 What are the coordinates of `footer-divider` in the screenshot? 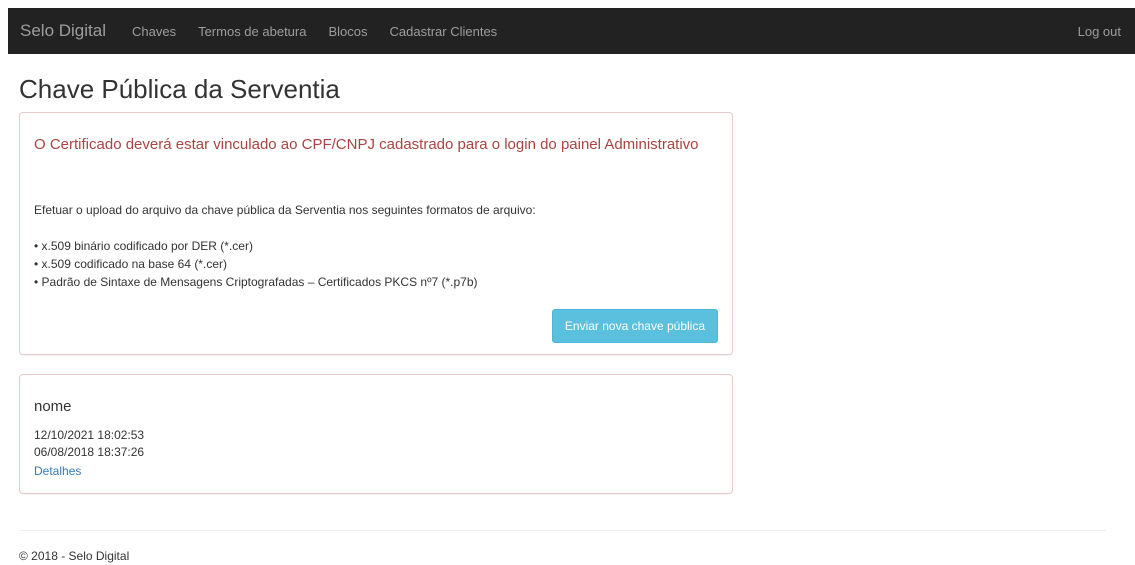 It's located at (562, 530).